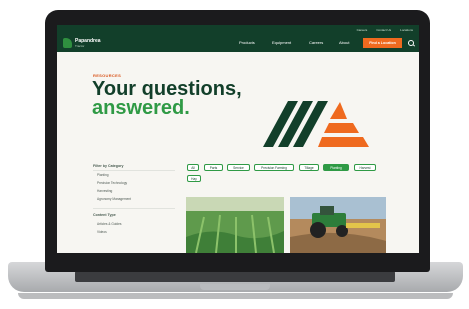 The width and height of the screenshot is (469, 309). I want to click on sidebar-item-precision: Precision Technology, so click(112, 183).